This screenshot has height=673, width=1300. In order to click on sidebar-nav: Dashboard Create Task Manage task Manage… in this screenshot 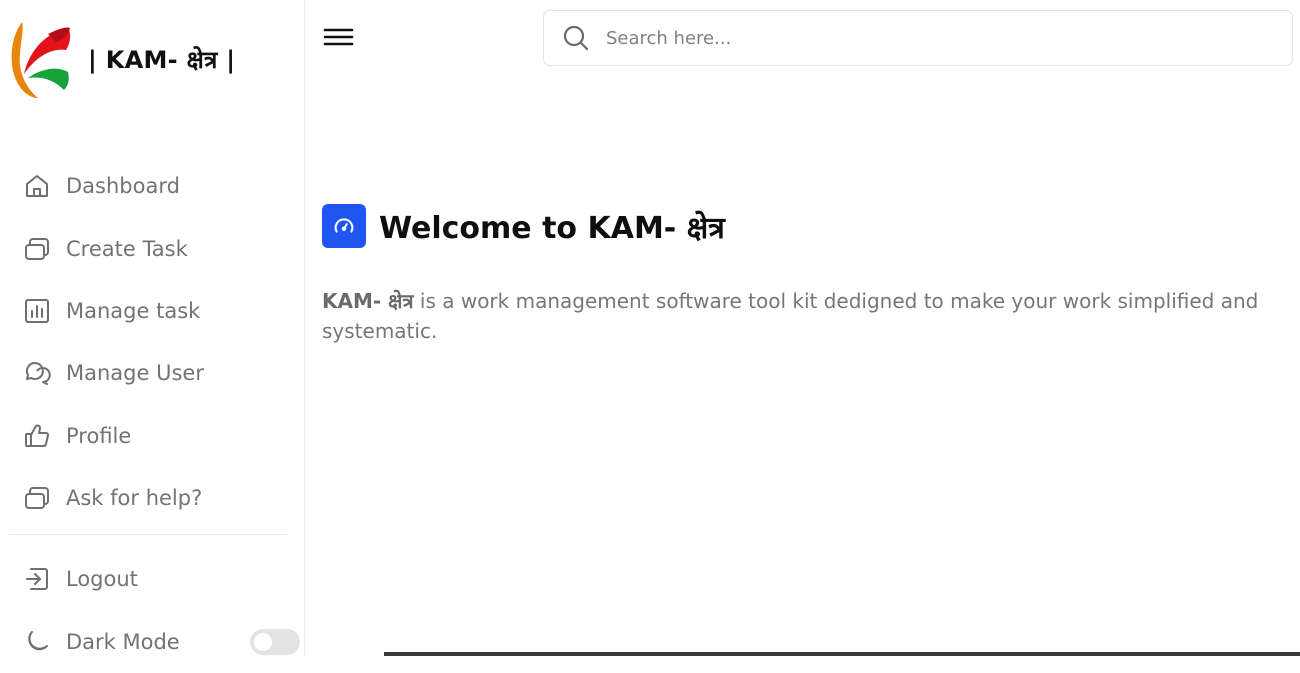, I will do `click(157, 342)`.